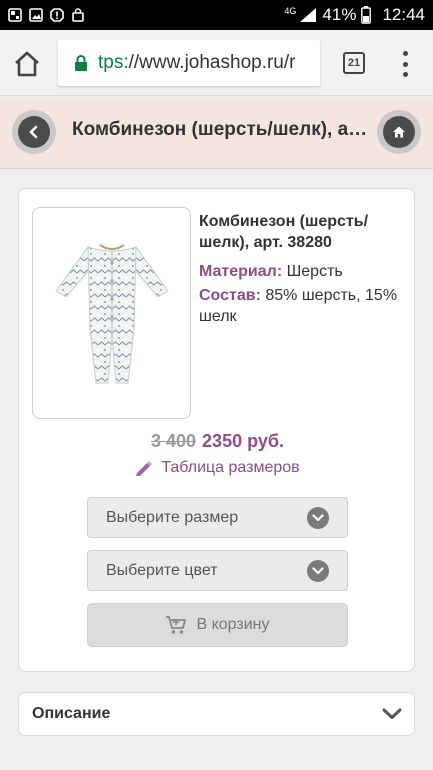  What do you see at coordinates (216, 15) in the screenshot?
I see `status-bar: 4G 41% 12:44` at bounding box center [216, 15].